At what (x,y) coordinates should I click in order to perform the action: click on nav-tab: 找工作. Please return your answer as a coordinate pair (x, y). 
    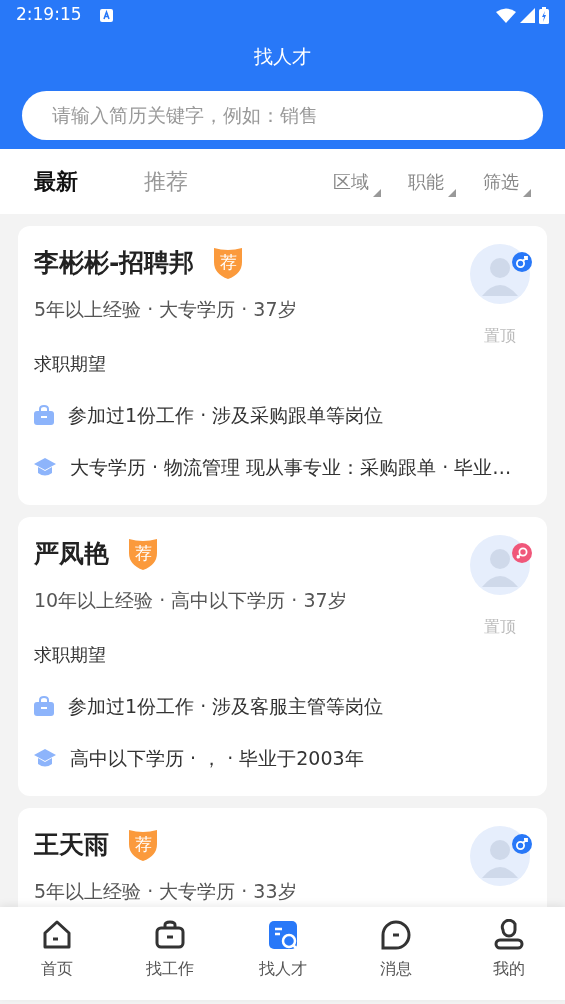
    Looking at the image, I should click on (169, 953).